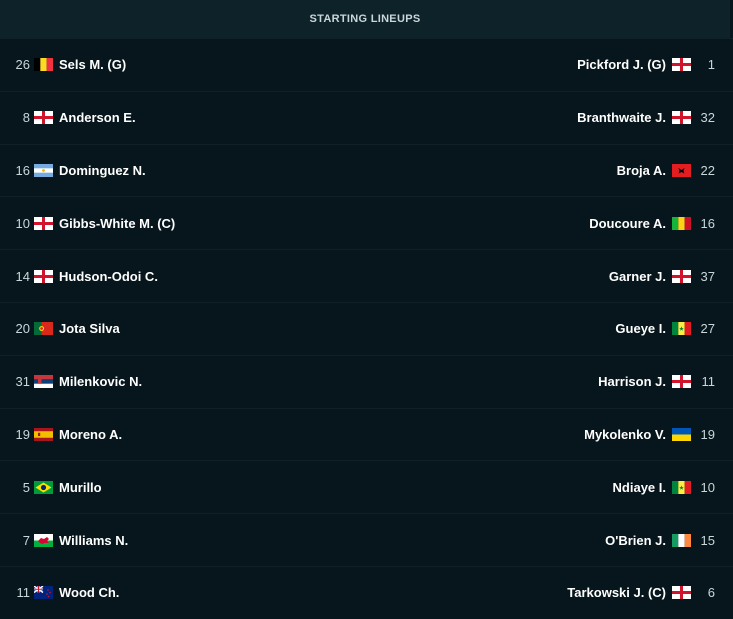  I want to click on lineups-title: STARTING LINEUPS, so click(365, 19).